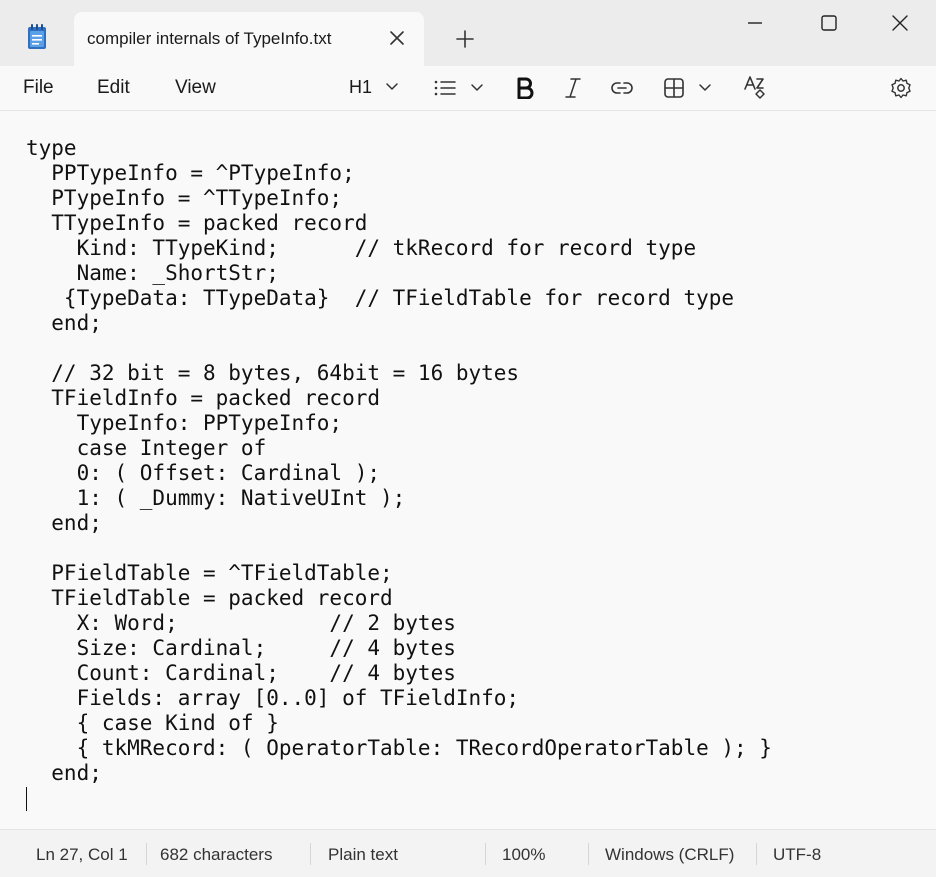 Image resolution: width=936 pixels, height=877 pixels. Describe the element at coordinates (195, 88) in the screenshot. I see `menu-view: View` at that location.